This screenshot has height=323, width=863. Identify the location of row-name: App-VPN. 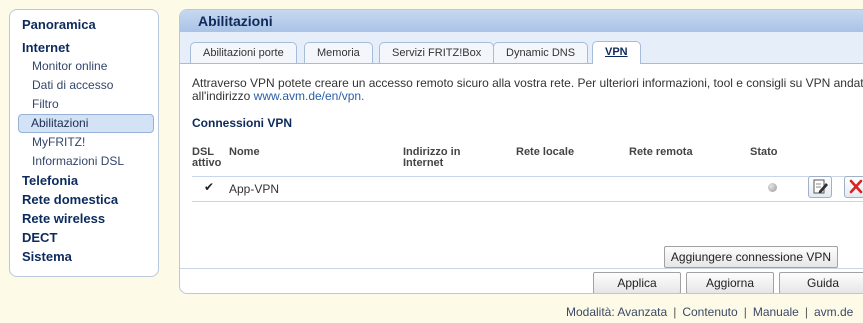
(254, 189).